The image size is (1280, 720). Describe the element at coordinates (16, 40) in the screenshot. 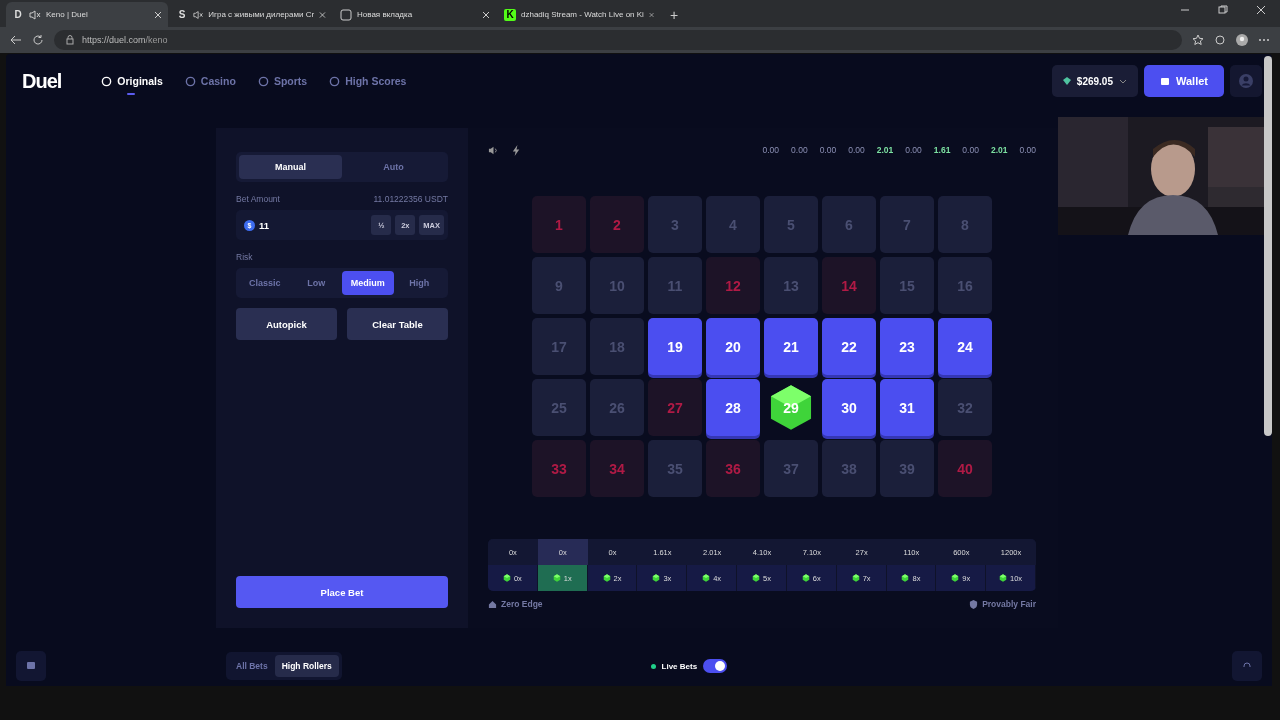

I see `back-icon` at that location.